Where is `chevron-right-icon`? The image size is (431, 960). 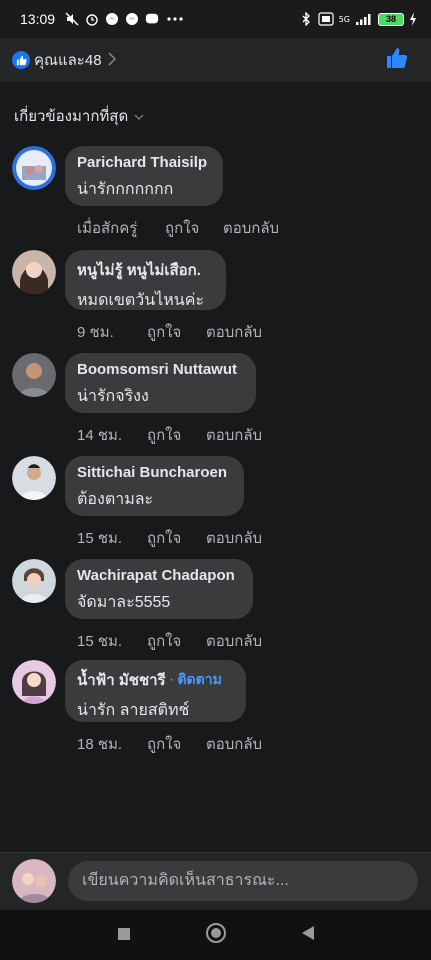
chevron-right-icon is located at coordinates (112, 60).